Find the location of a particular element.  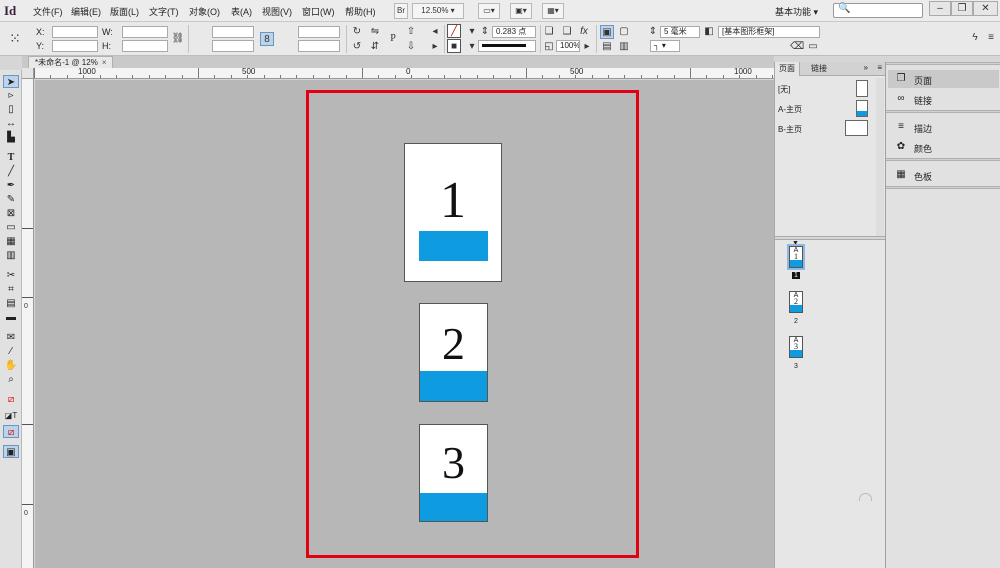

dock-item-swatches: ▦ 色板 is located at coordinates (943, 175).